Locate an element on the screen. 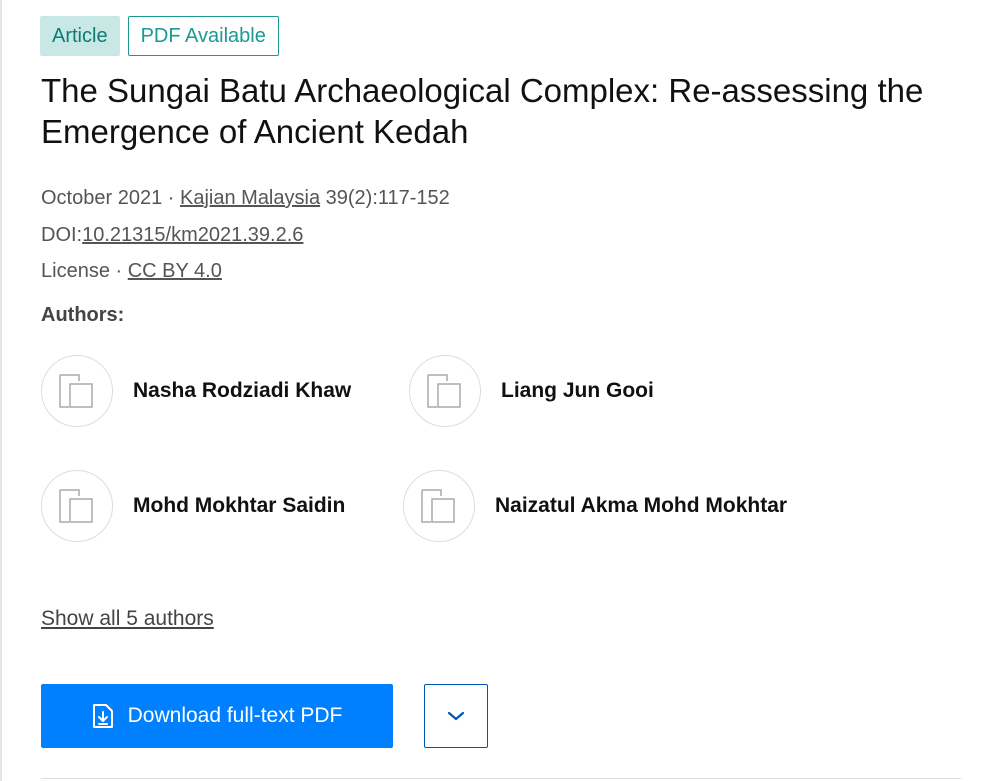 The height and width of the screenshot is (781, 992). author-name: Nasha Rodziadi Khaw is located at coordinates (242, 391).